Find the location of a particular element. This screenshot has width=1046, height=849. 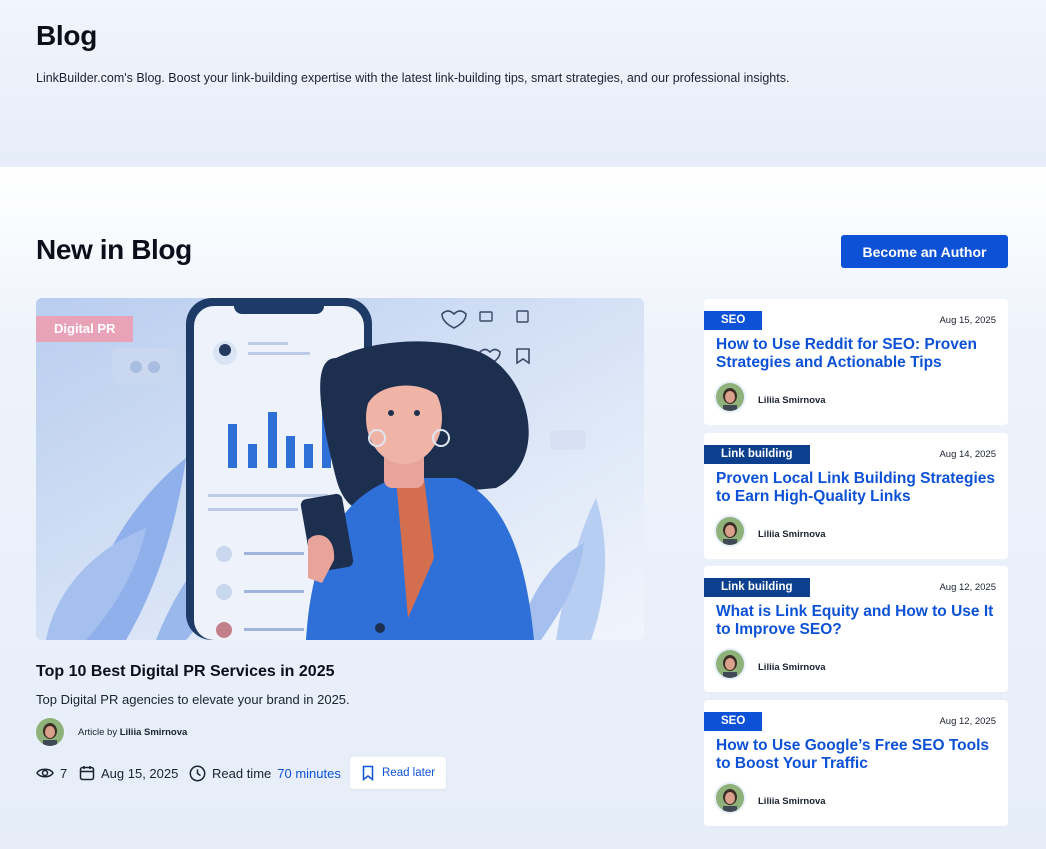

read-later-button: Read later is located at coordinates (398, 773).